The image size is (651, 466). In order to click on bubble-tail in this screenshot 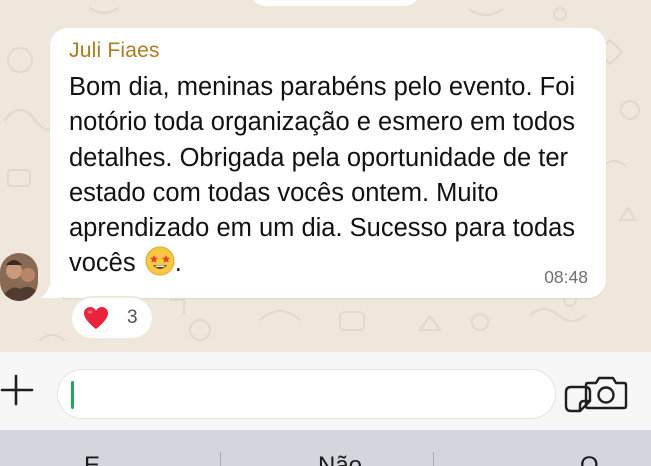, I will do `click(51, 287)`.